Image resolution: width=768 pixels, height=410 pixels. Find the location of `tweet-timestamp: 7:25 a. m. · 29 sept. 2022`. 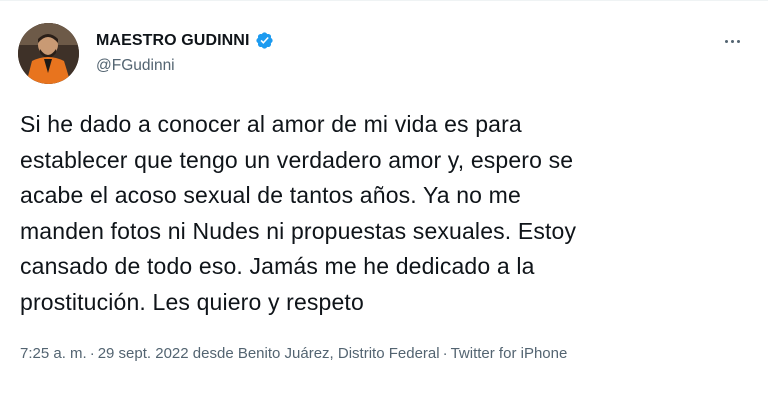

tweet-timestamp: 7:25 a. m. · 29 sept. 2022 is located at coordinates (104, 353).